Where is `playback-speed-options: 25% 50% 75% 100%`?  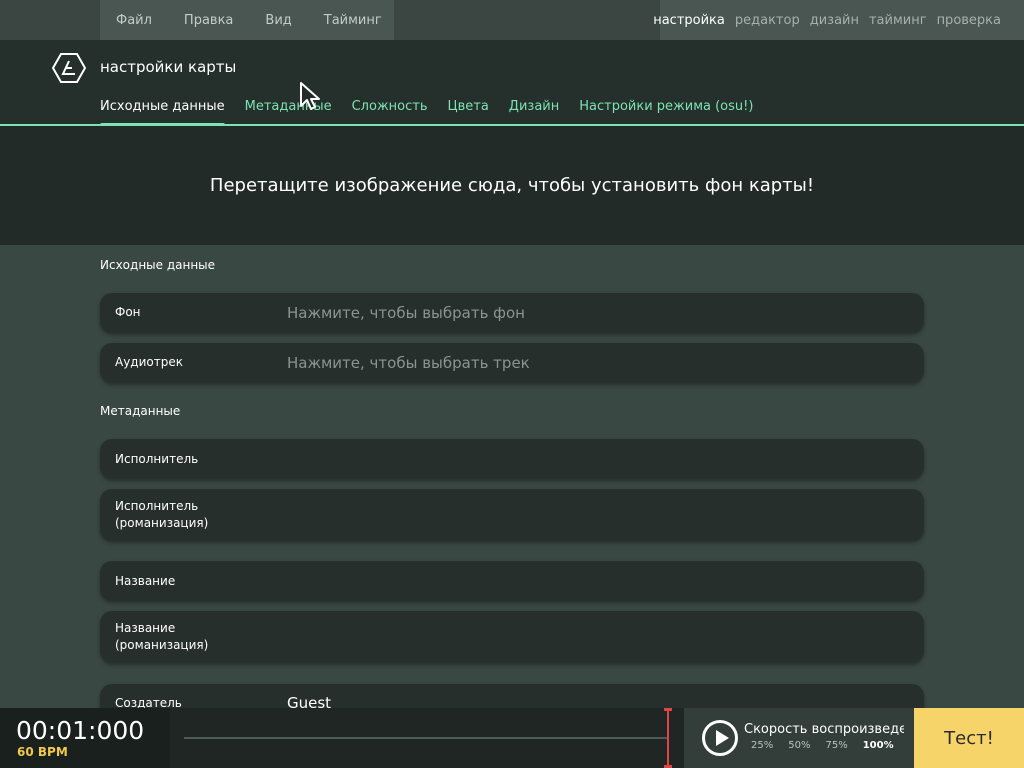 playback-speed-options: 25% 50% 75% 100% is located at coordinates (830, 745).